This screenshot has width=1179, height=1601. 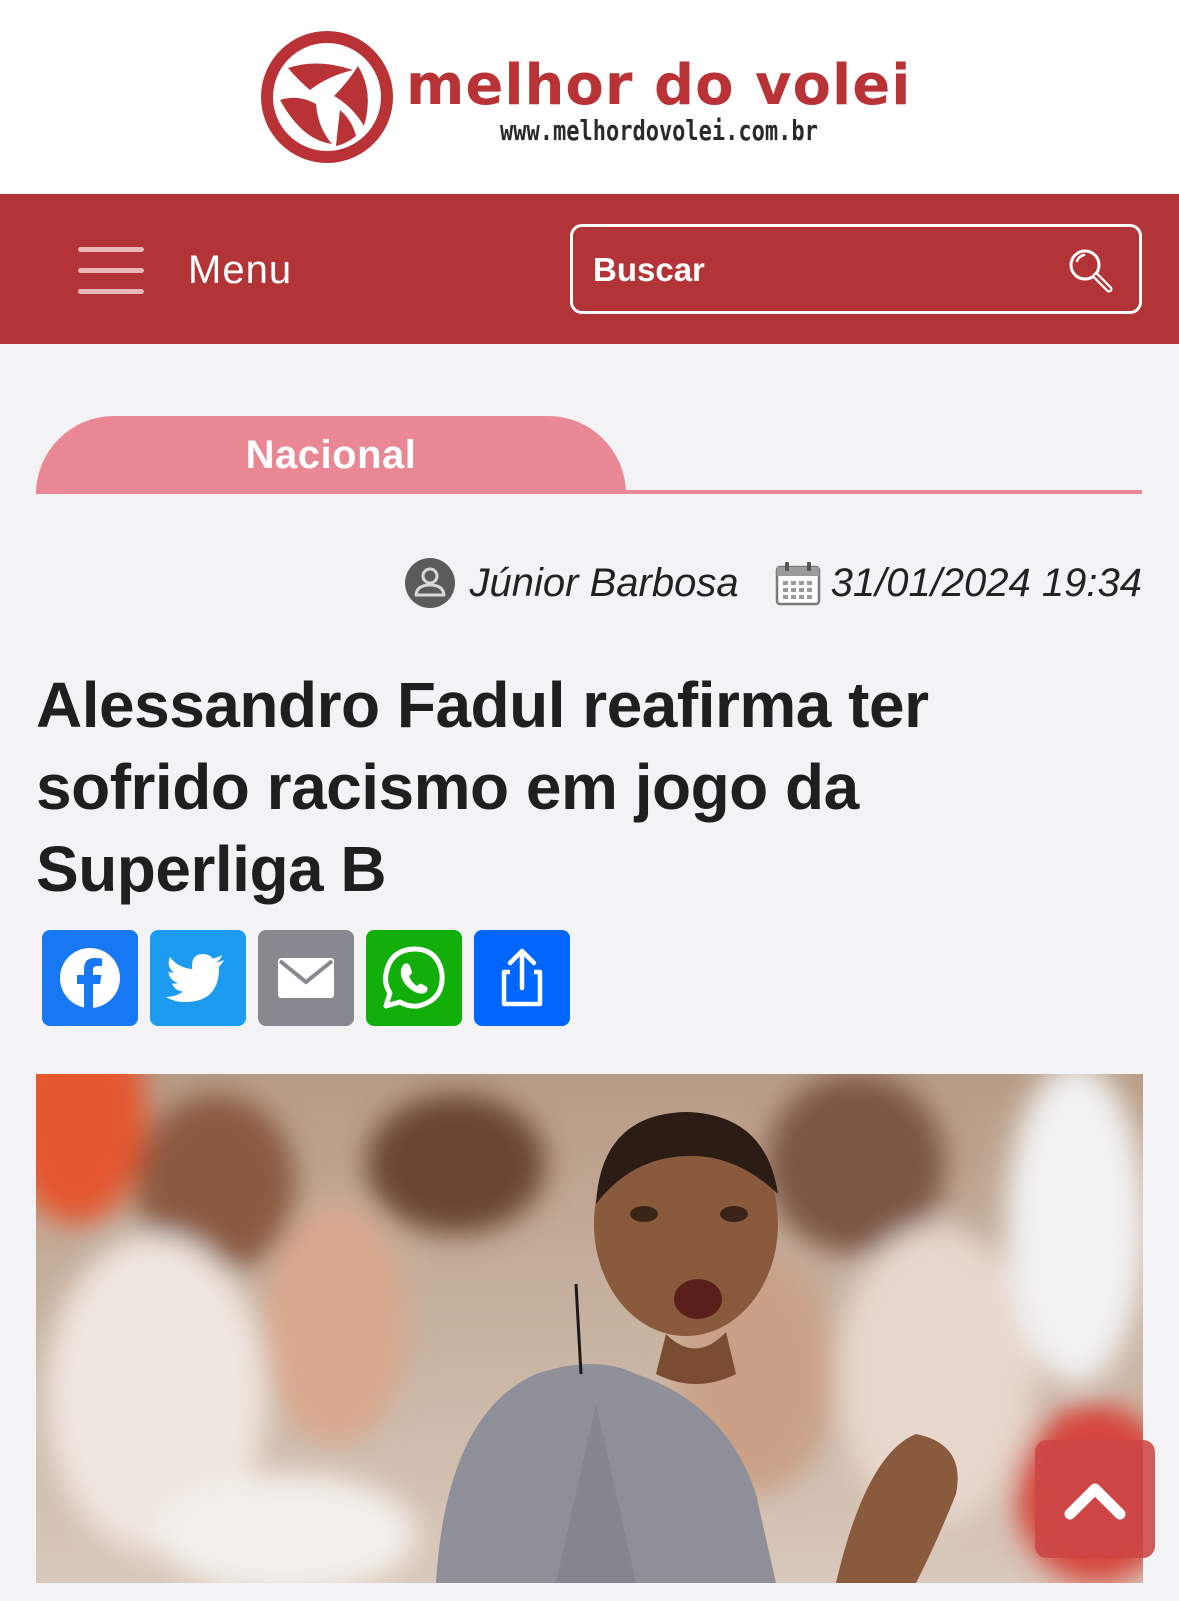 What do you see at coordinates (797, 584) in the screenshot?
I see `calendar-icon` at bounding box center [797, 584].